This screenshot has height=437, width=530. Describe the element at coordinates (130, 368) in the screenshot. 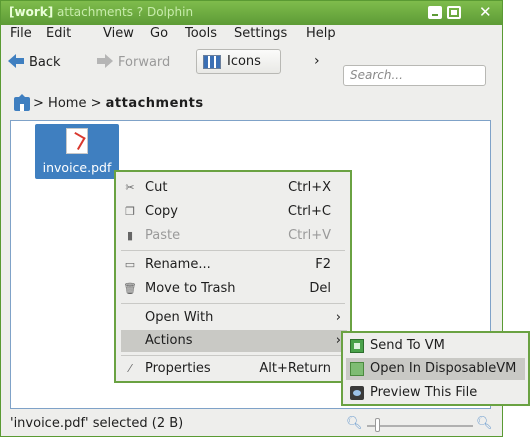

I see `properties-icon: ⁄` at that location.